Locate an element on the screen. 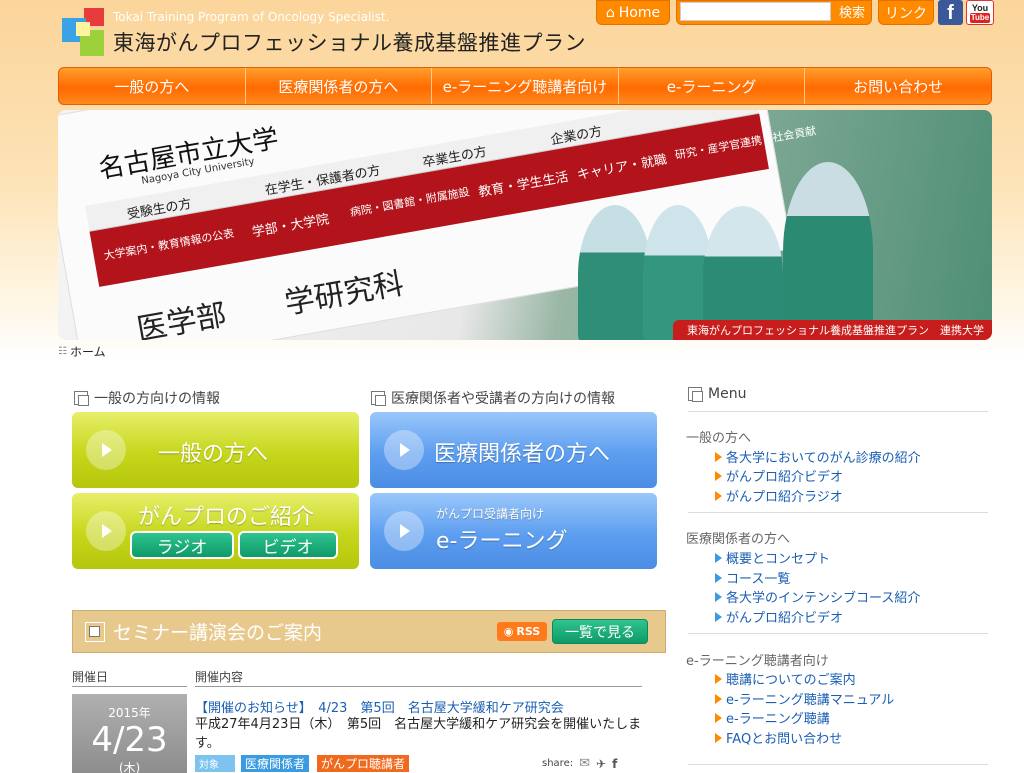 The height and width of the screenshot is (773, 1024). event-date: 2015年 4/23 (木) is located at coordinates (129, 733).